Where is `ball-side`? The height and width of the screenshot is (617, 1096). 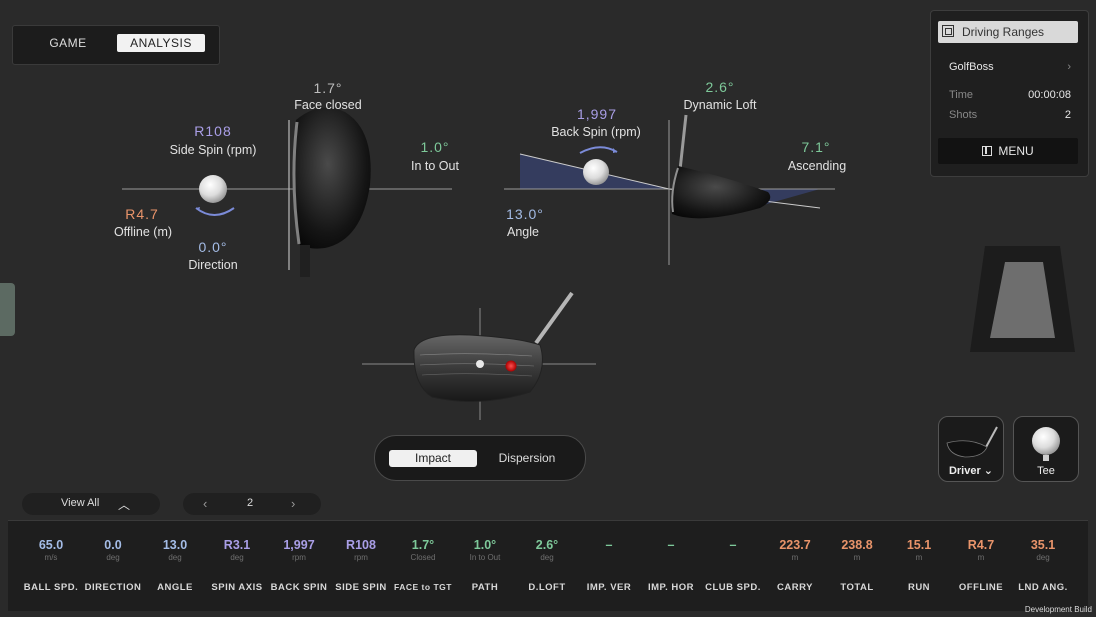 ball-side is located at coordinates (596, 172).